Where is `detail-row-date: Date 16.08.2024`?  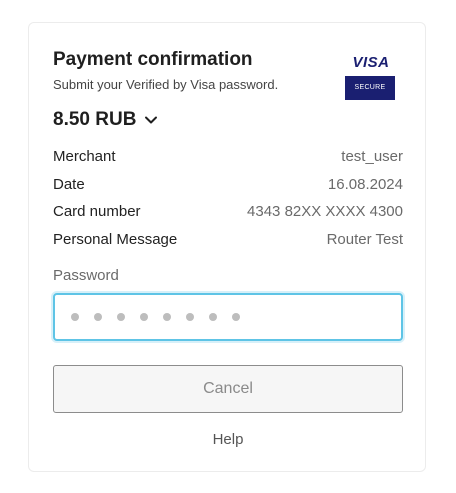
detail-row-date: Date 16.08.2024 is located at coordinates (228, 185).